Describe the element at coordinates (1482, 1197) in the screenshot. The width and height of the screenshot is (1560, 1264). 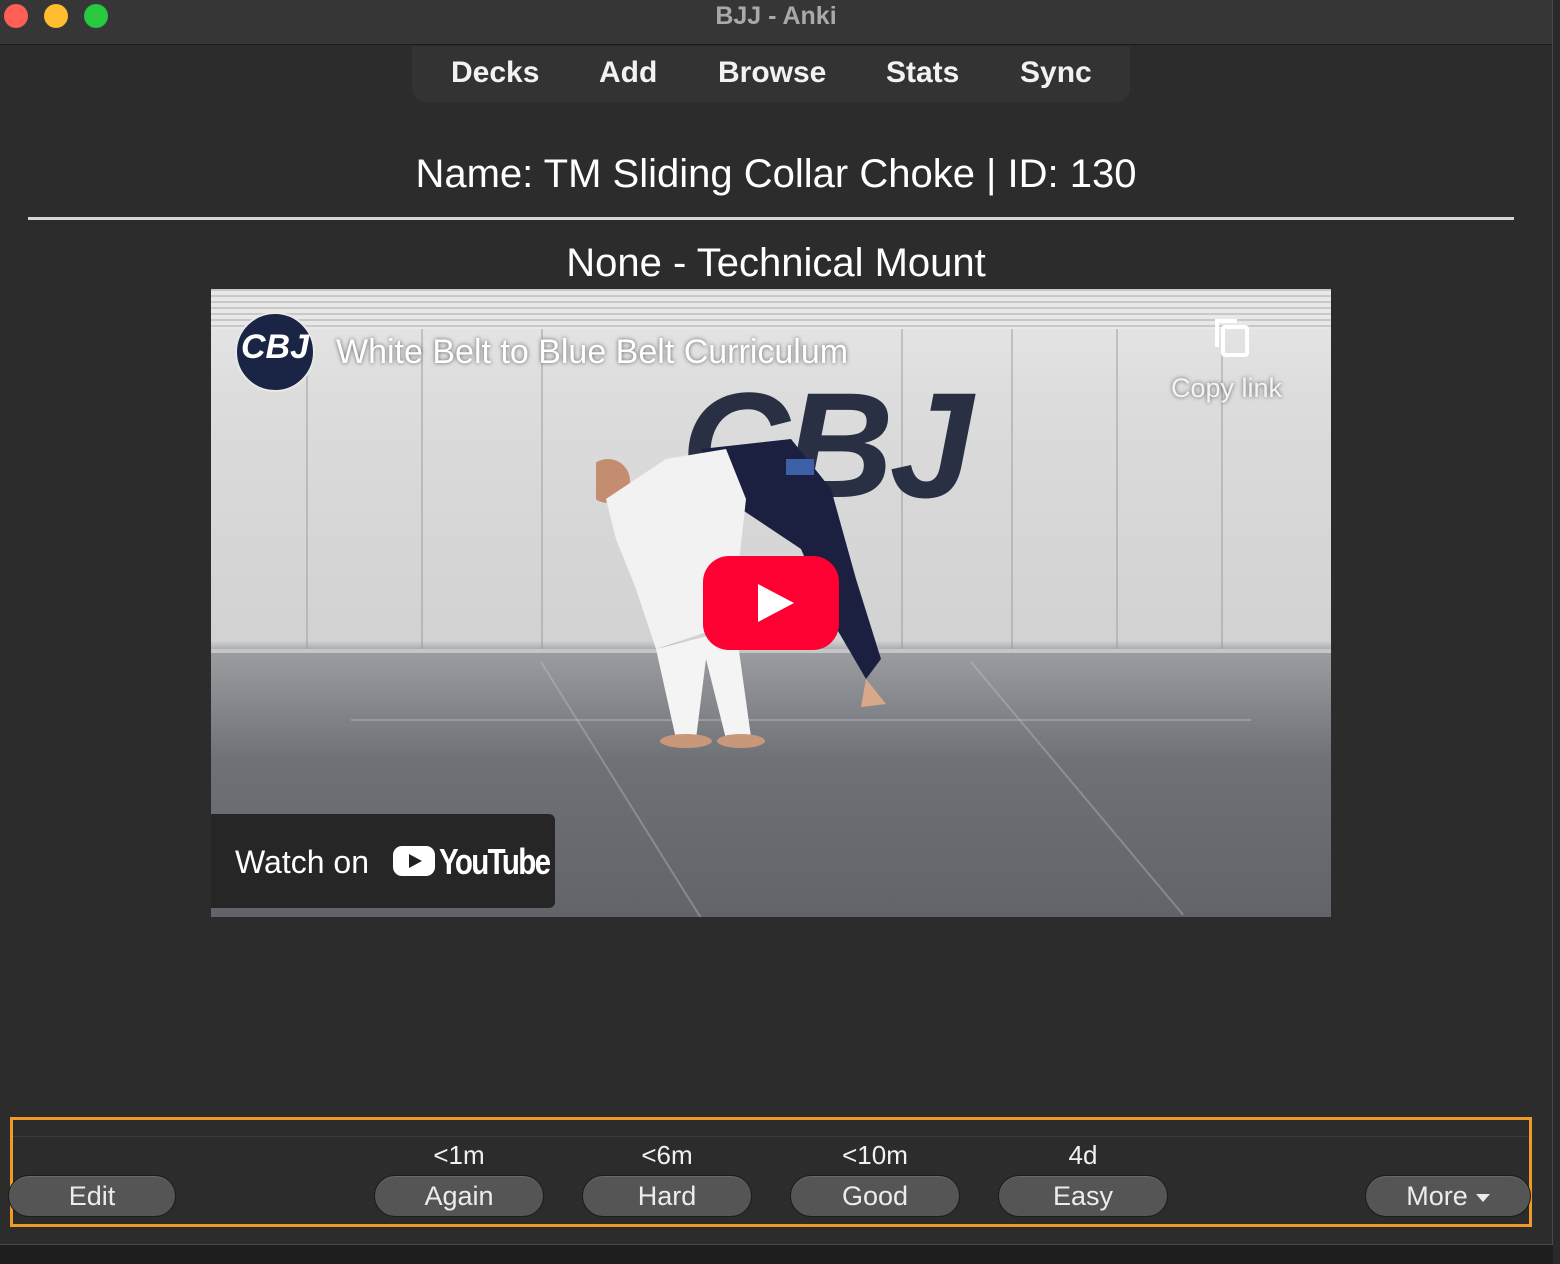
I see `chevron-down-icon` at that location.